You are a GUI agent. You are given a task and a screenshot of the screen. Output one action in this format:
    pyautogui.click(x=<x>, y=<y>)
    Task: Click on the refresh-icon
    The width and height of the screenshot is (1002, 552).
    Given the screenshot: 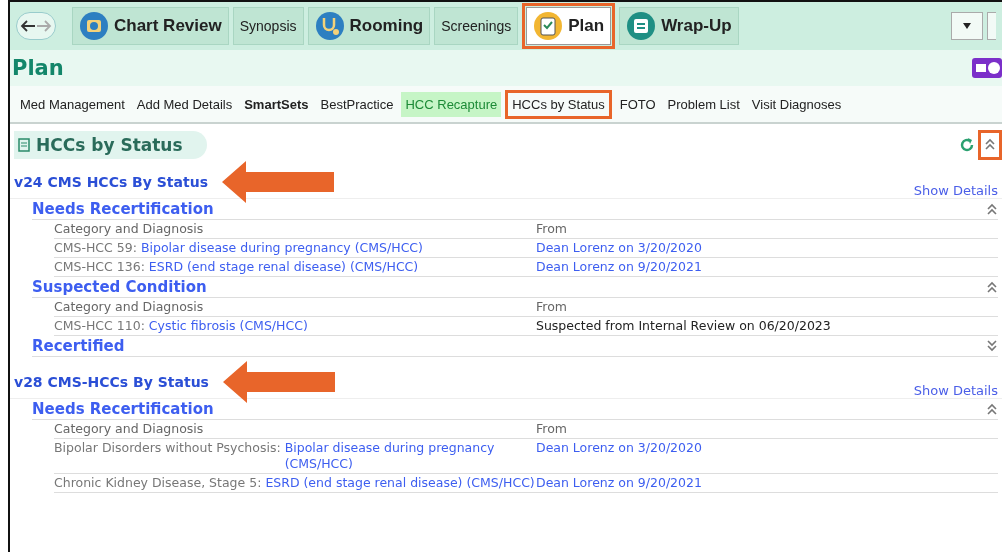 What is the action you would take?
    pyautogui.click(x=967, y=145)
    